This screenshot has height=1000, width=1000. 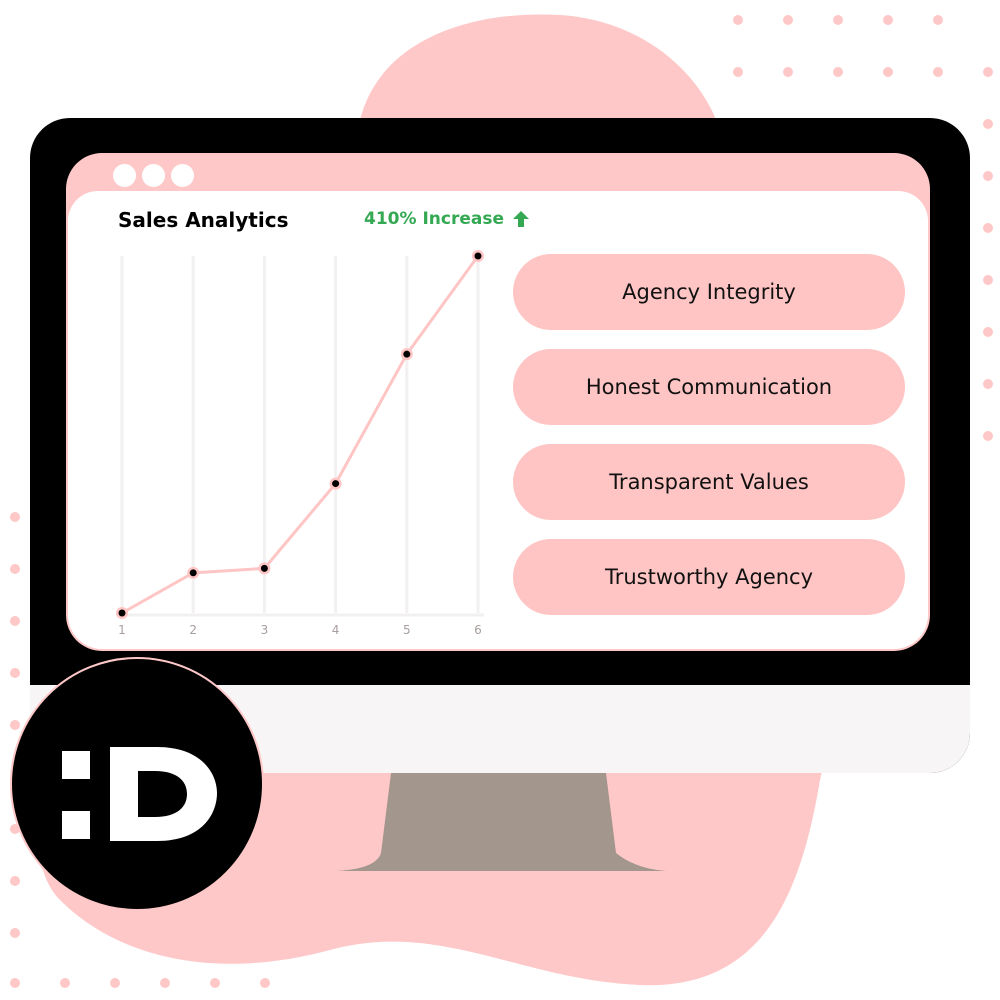 What do you see at coordinates (122, 630) in the screenshot?
I see `x-tick-label: 1` at bounding box center [122, 630].